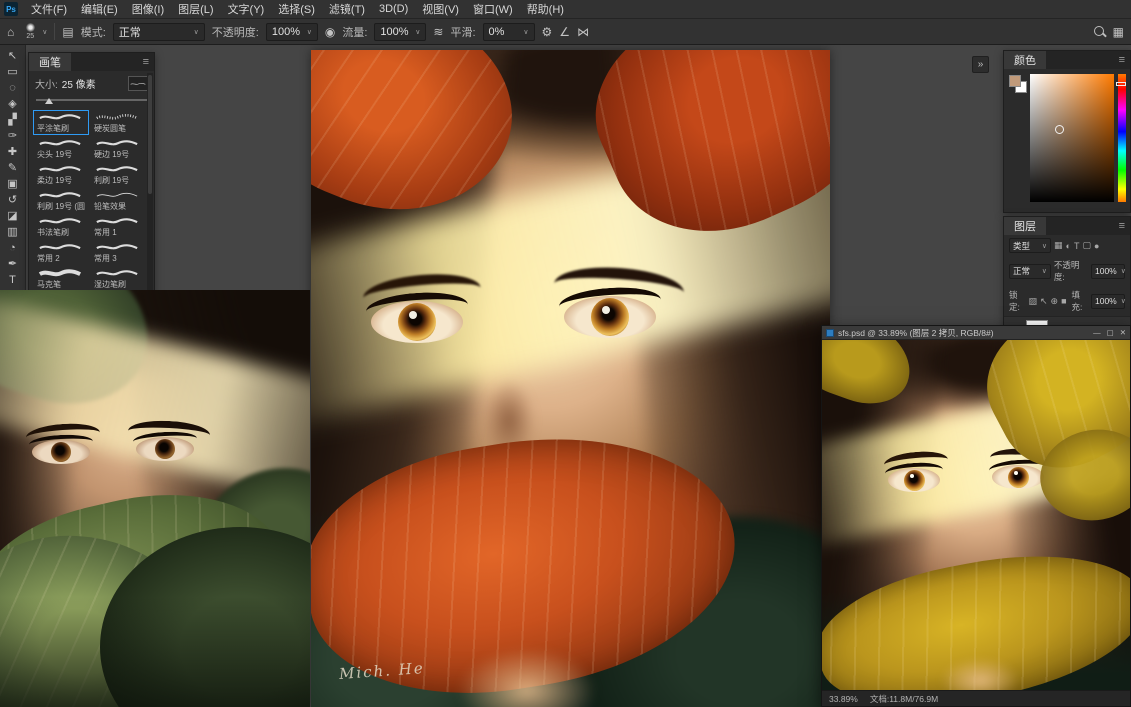 The height and width of the screenshot is (707, 1131). I want to click on brush-preset-7: 铅笔效果, so click(118, 200).